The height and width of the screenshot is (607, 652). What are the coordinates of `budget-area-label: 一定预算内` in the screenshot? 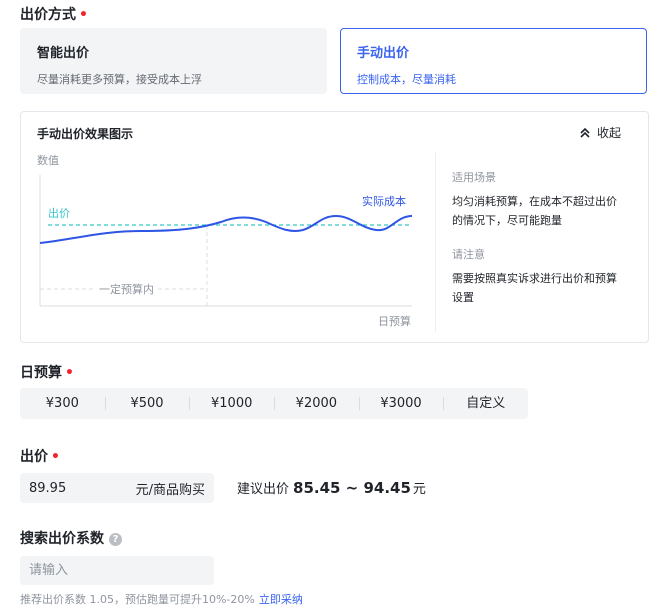 It's located at (126, 289).